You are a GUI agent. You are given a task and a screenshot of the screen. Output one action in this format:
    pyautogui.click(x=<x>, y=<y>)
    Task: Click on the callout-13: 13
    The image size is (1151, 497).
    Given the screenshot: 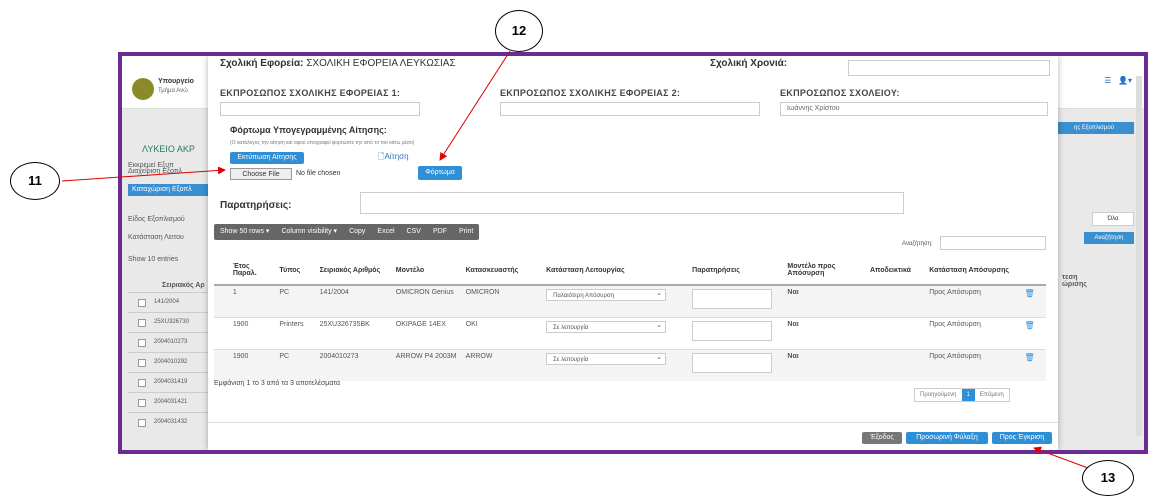 What is the action you would take?
    pyautogui.click(x=1108, y=478)
    